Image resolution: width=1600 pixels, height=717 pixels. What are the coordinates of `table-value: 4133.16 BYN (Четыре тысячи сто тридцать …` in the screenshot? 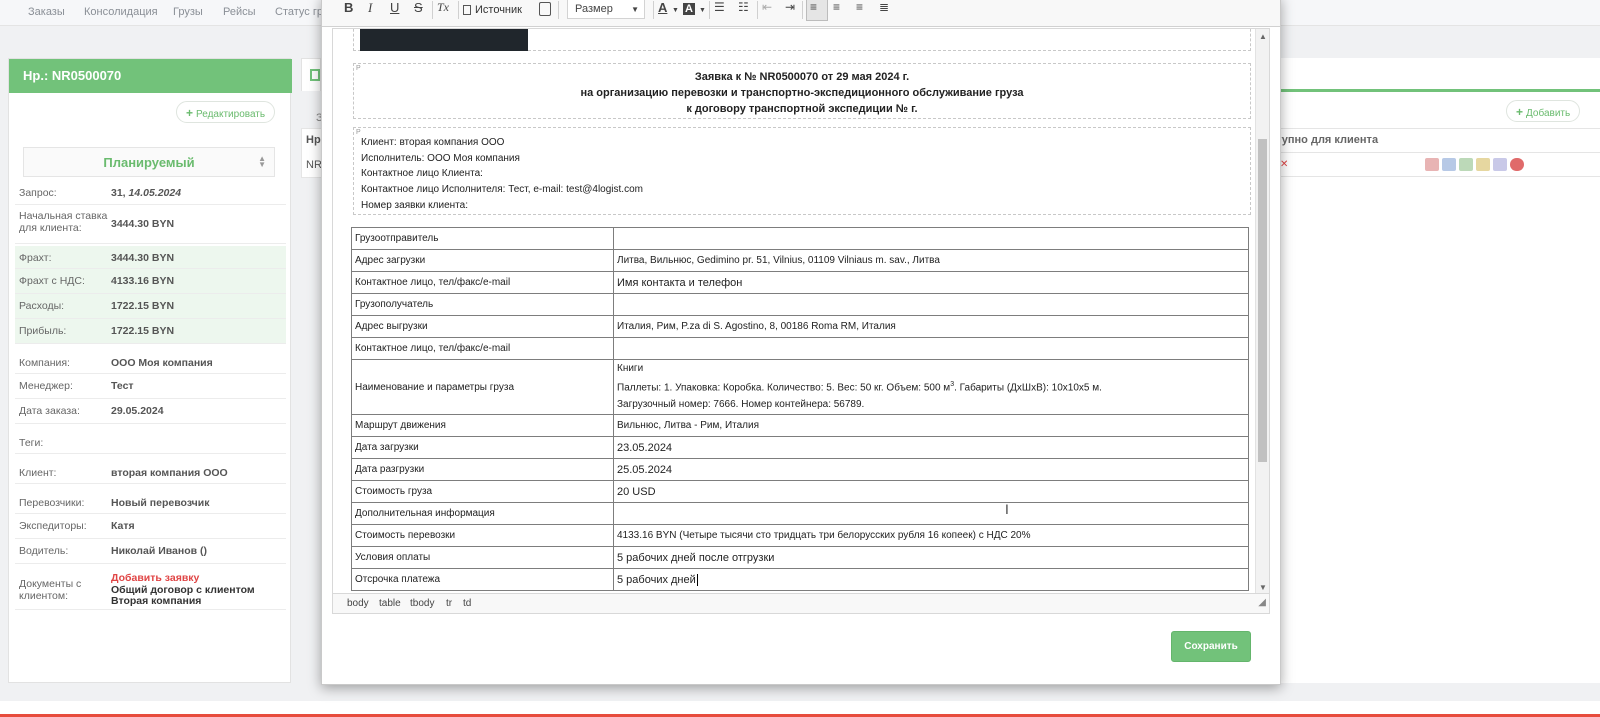 It's located at (931, 535).